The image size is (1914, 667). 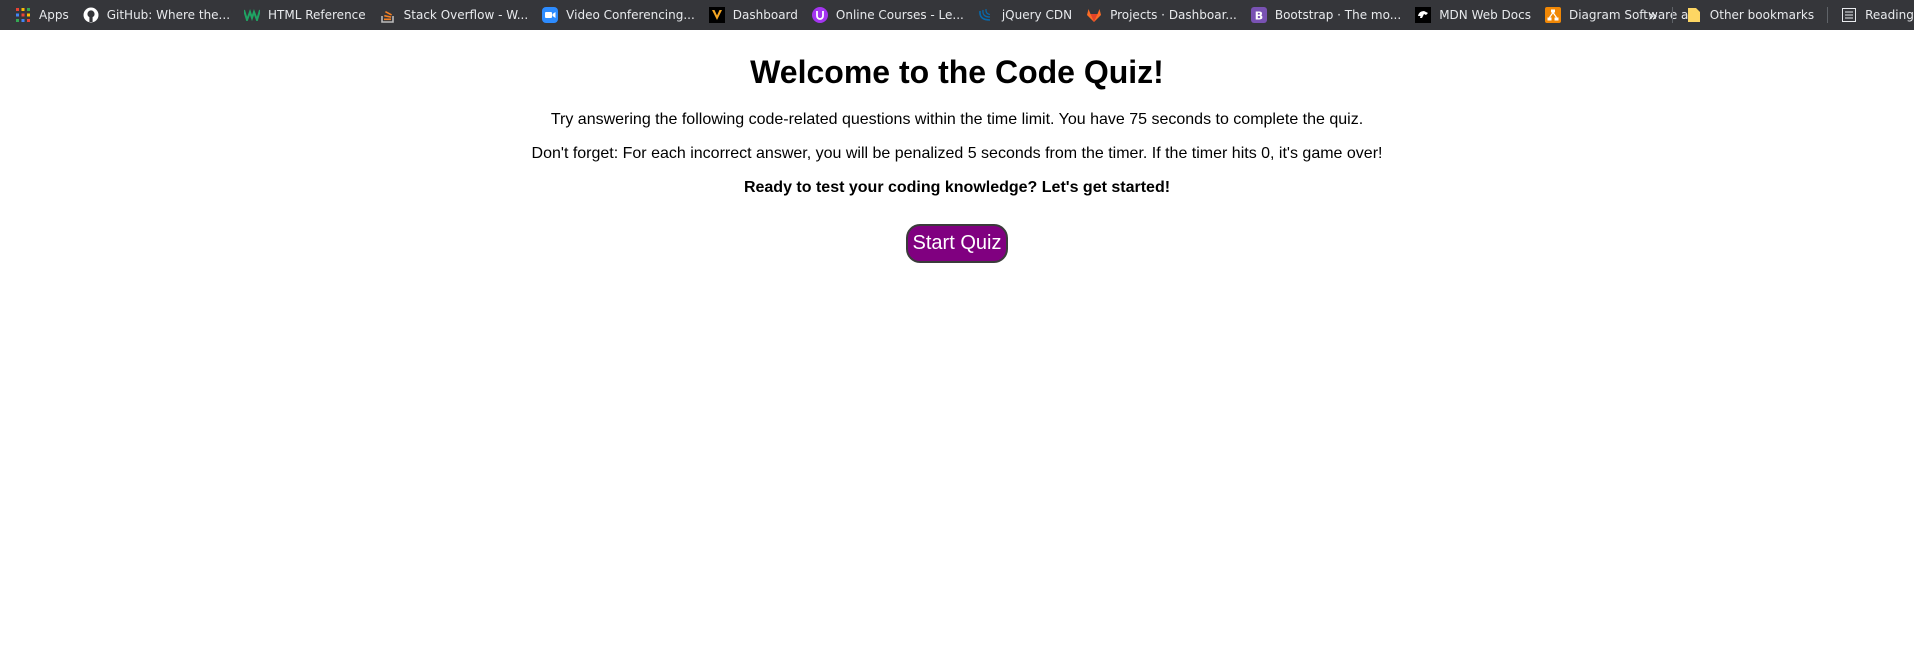 What do you see at coordinates (54, 15) in the screenshot?
I see `bookmark-label: Apps` at bounding box center [54, 15].